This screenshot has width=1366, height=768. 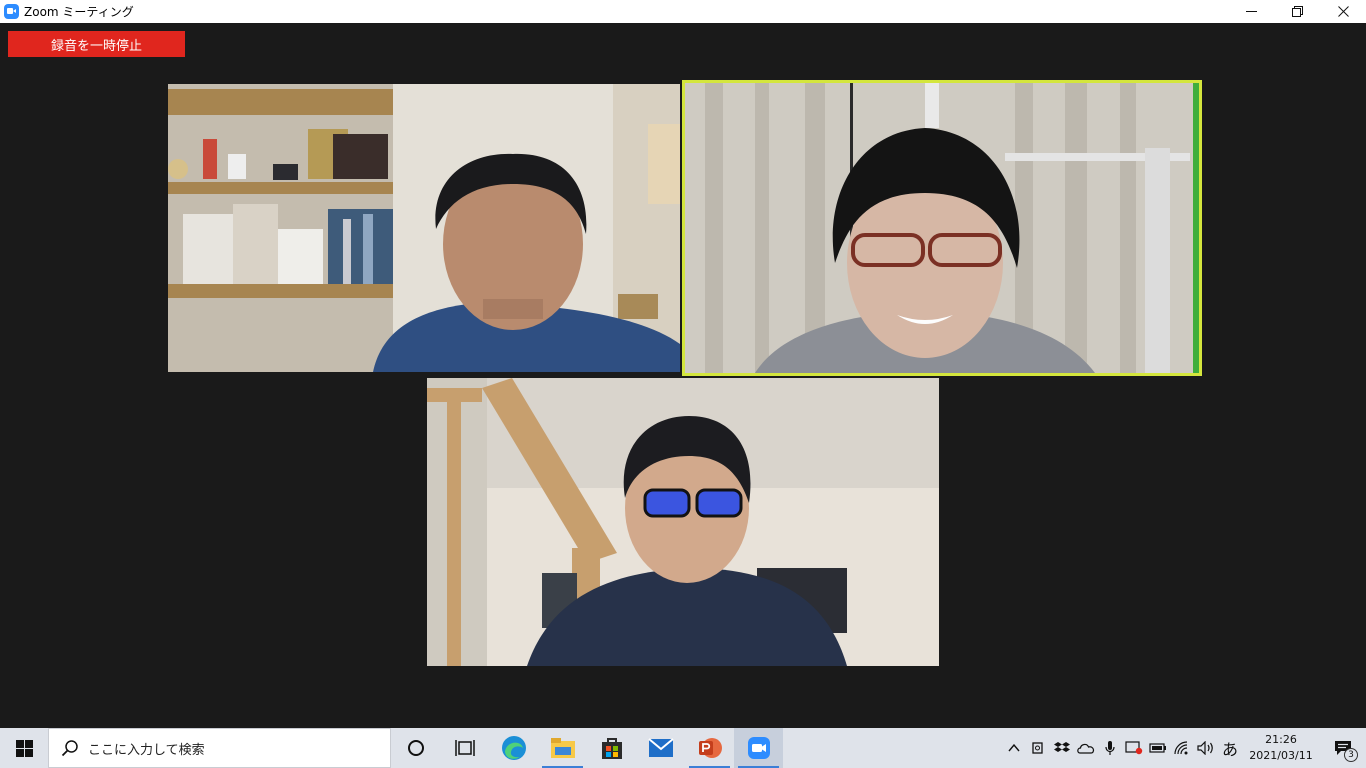 I want to click on window-title: Zoom ミーティング, so click(x=79, y=12).